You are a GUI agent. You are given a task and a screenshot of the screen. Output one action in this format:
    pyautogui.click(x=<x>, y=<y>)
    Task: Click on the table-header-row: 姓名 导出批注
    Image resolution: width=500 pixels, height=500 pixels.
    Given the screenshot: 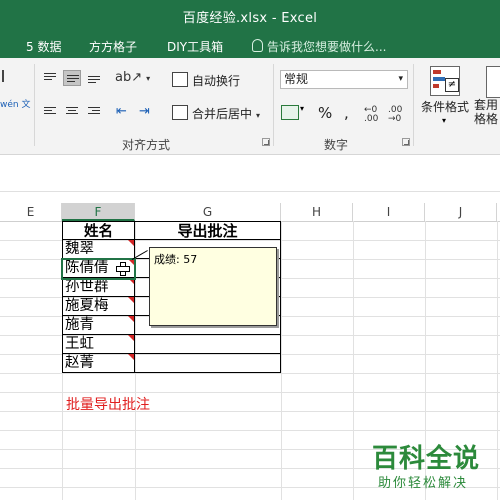 What is the action you would take?
    pyautogui.click(x=171, y=230)
    